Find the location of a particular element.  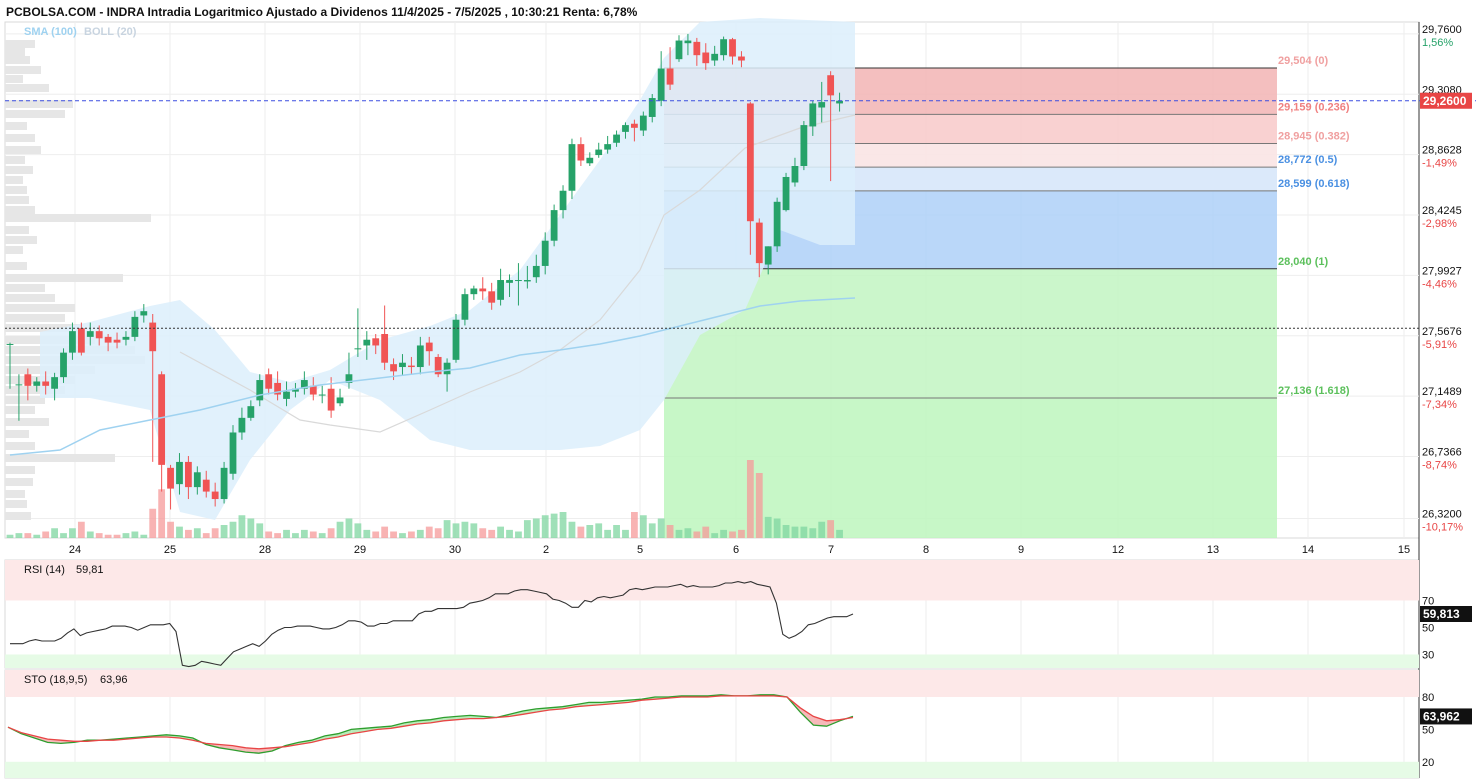

y-tick-label: 27,9927 is located at coordinates (1442, 271).